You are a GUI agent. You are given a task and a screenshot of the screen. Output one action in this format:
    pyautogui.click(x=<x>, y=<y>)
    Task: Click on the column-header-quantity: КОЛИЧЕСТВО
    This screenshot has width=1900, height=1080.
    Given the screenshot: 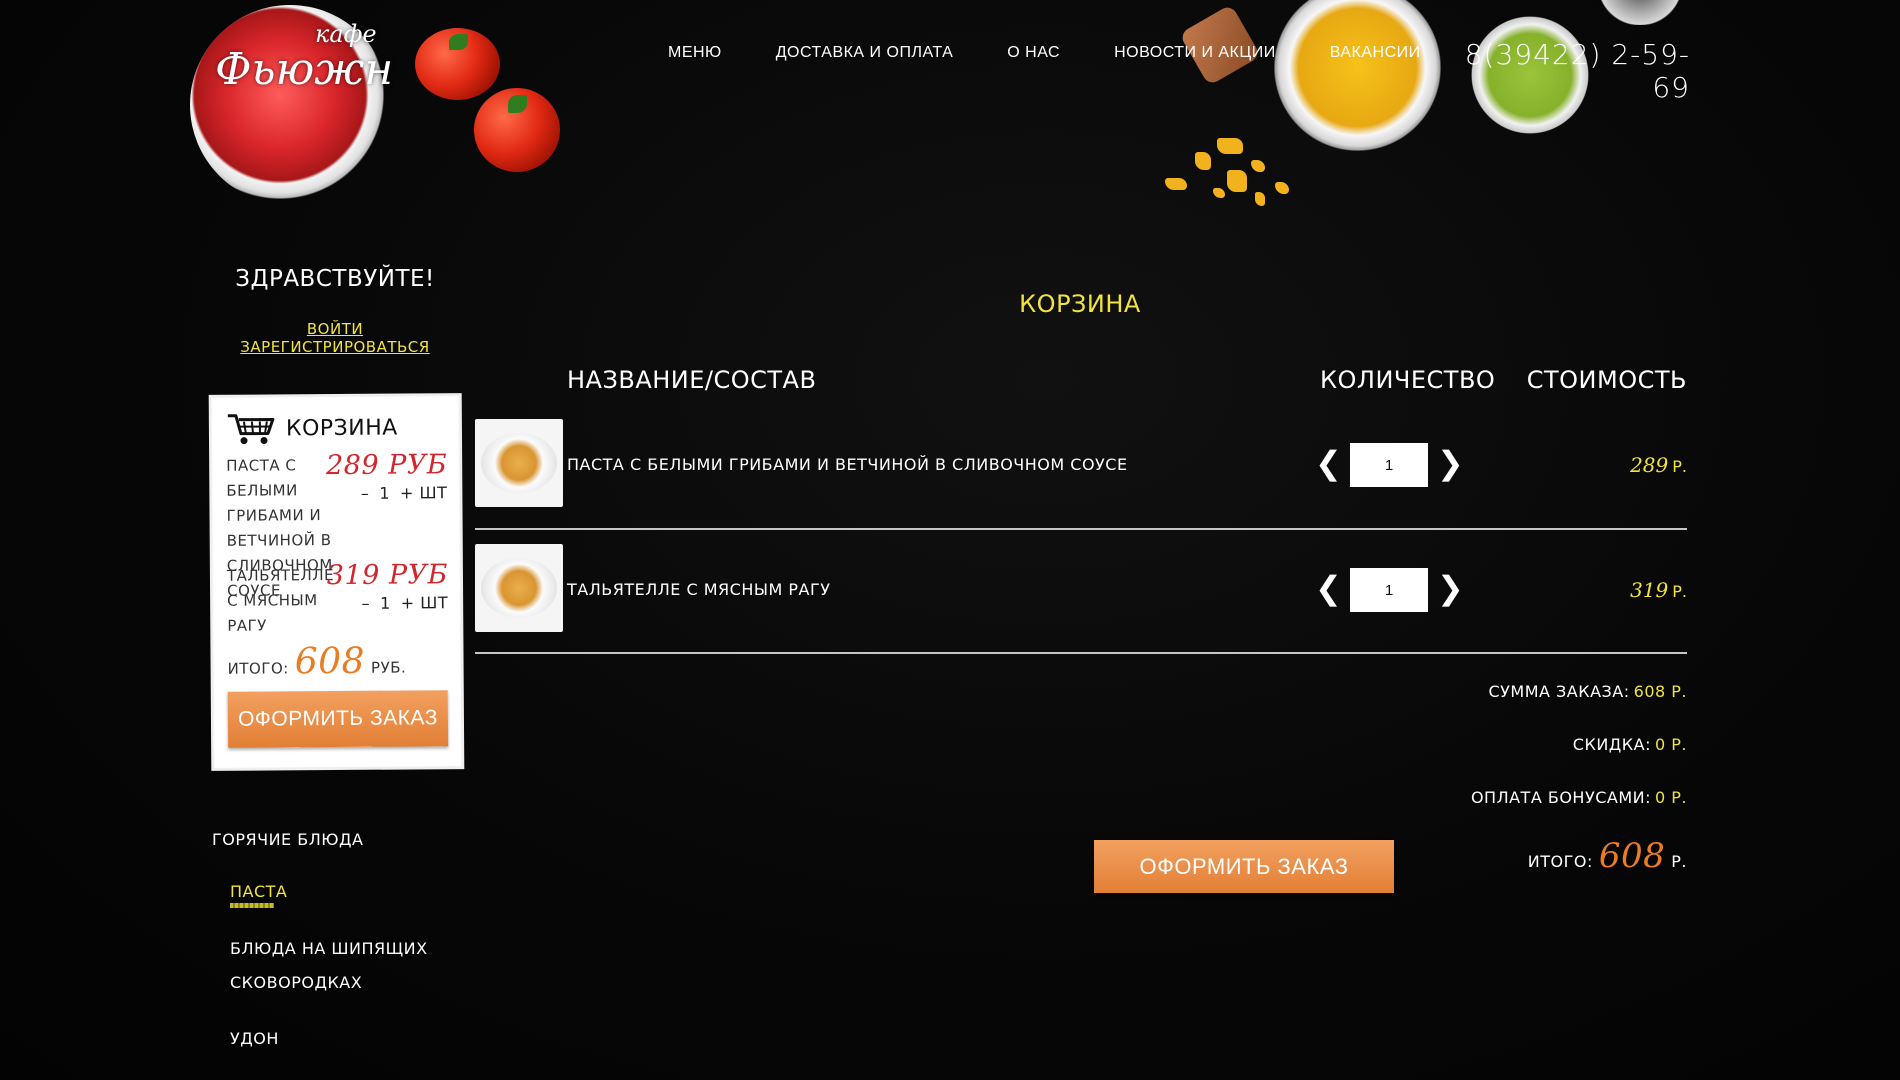 What is the action you would take?
    pyautogui.click(x=1408, y=380)
    